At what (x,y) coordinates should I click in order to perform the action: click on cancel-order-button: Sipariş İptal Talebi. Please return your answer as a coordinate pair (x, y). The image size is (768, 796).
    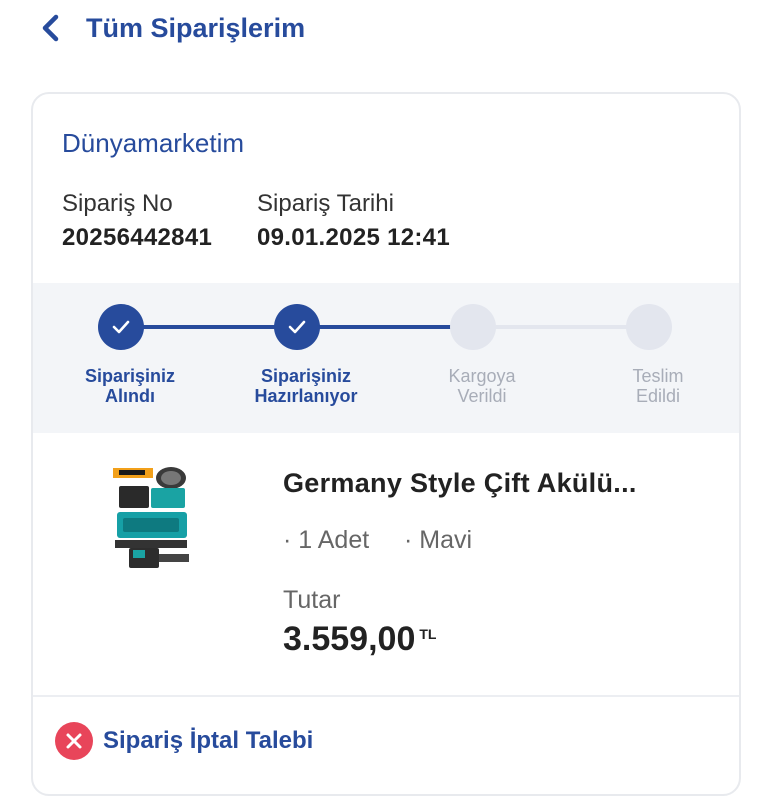
    Looking at the image, I should click on (184, 741).